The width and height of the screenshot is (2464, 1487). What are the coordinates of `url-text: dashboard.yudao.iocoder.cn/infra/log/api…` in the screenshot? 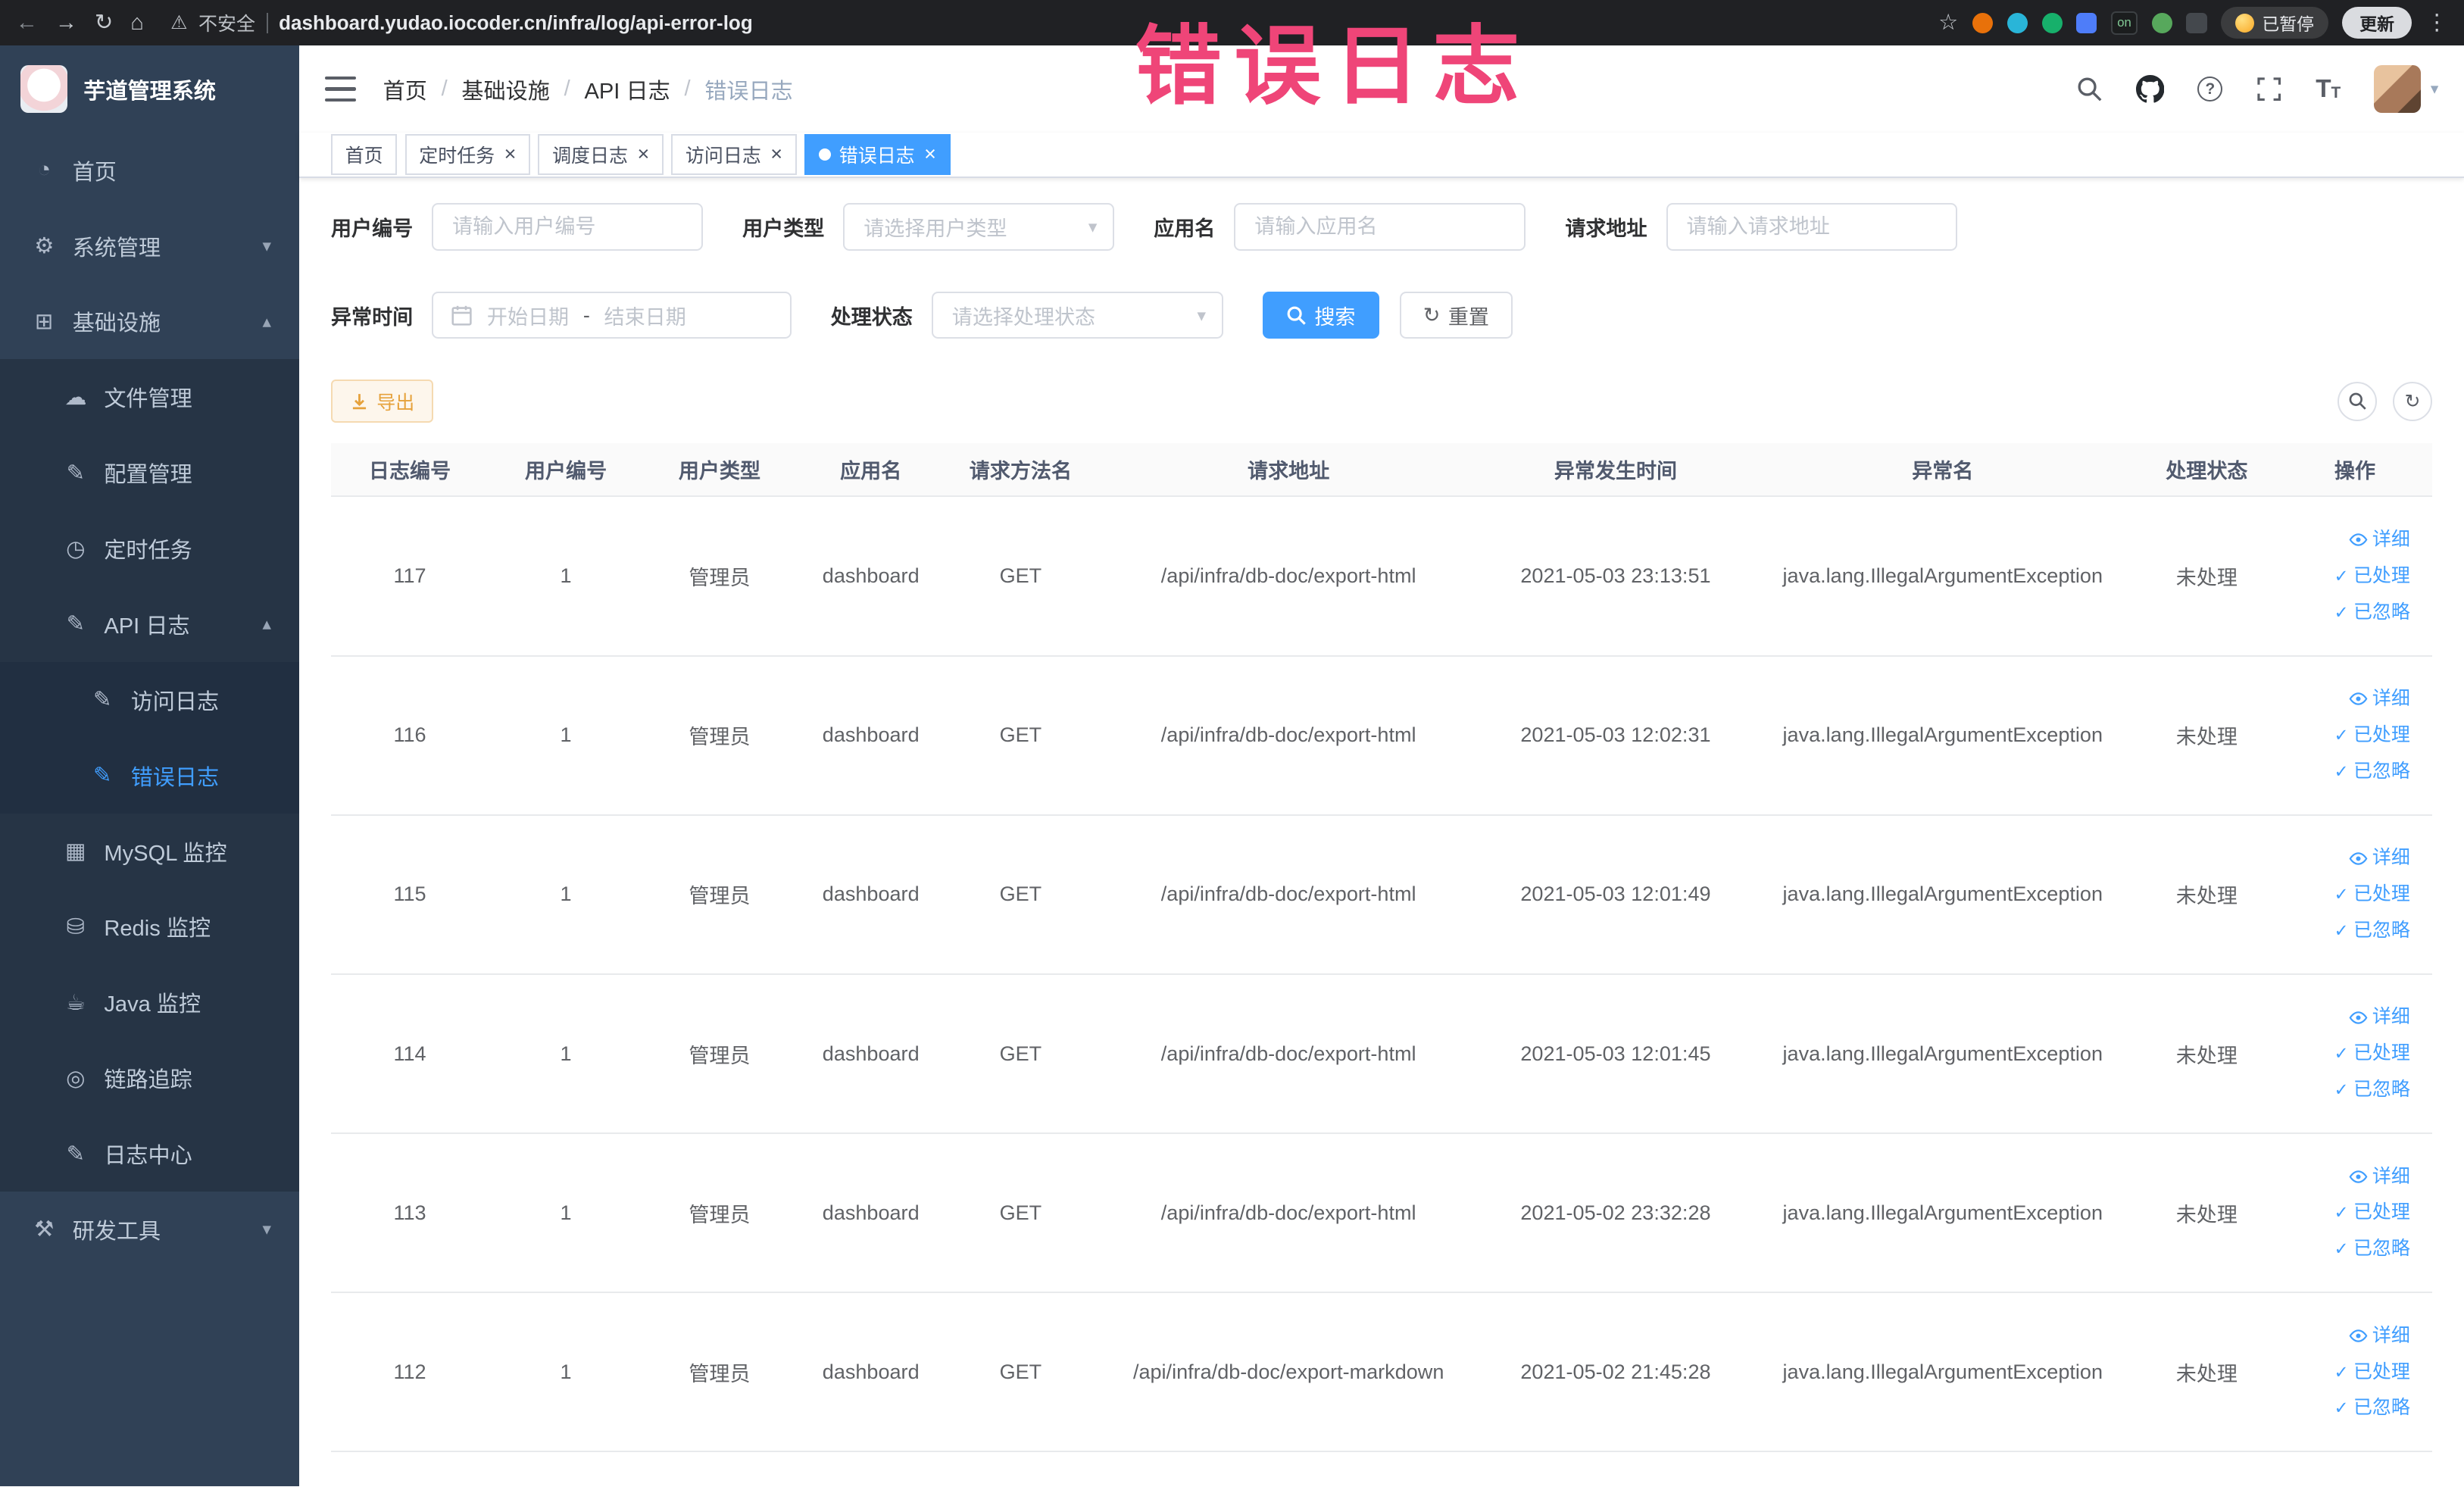 It's located at (516, 22).